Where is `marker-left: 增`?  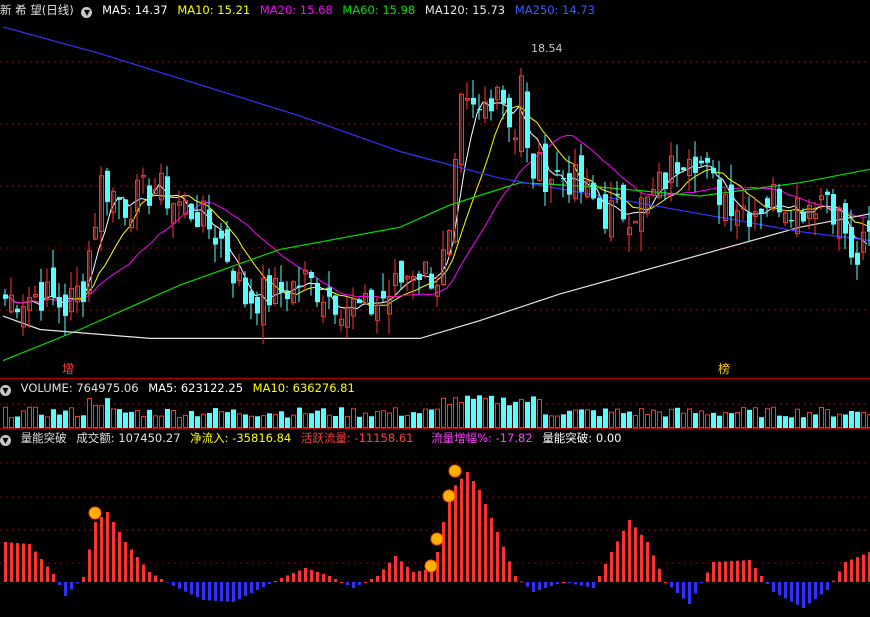 marker-left: 增 is located at coordinates (68, 369).